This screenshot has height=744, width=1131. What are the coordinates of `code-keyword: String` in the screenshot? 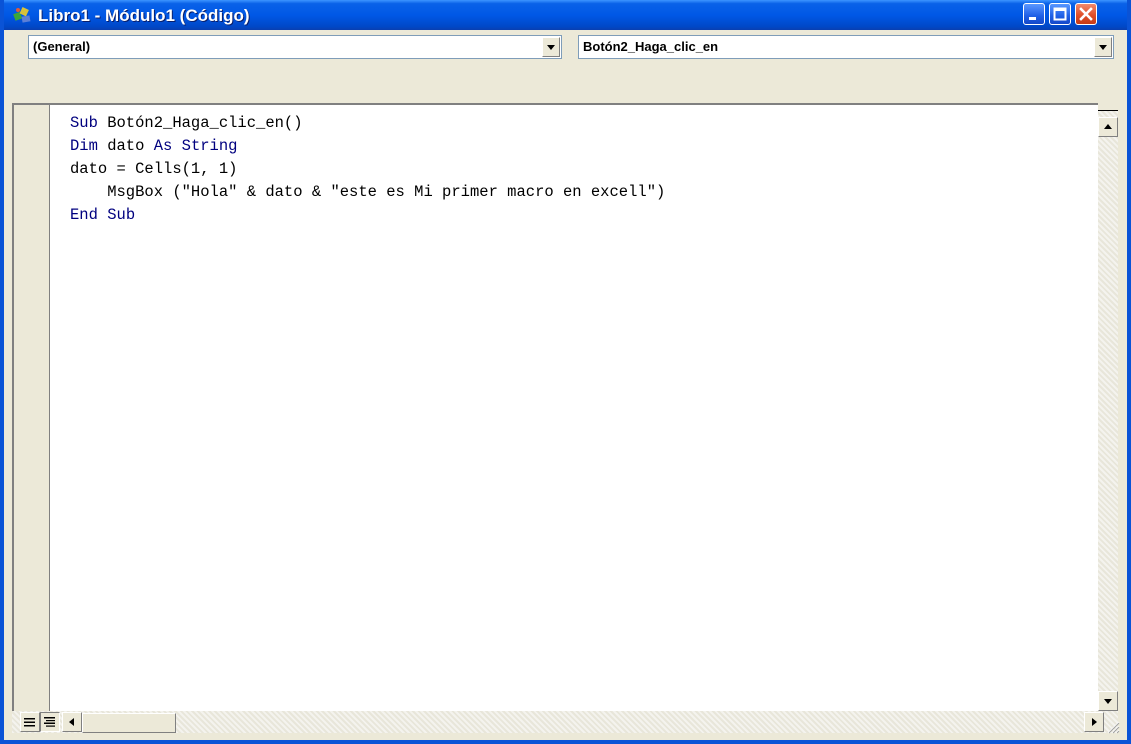 It's located at (209, 146).